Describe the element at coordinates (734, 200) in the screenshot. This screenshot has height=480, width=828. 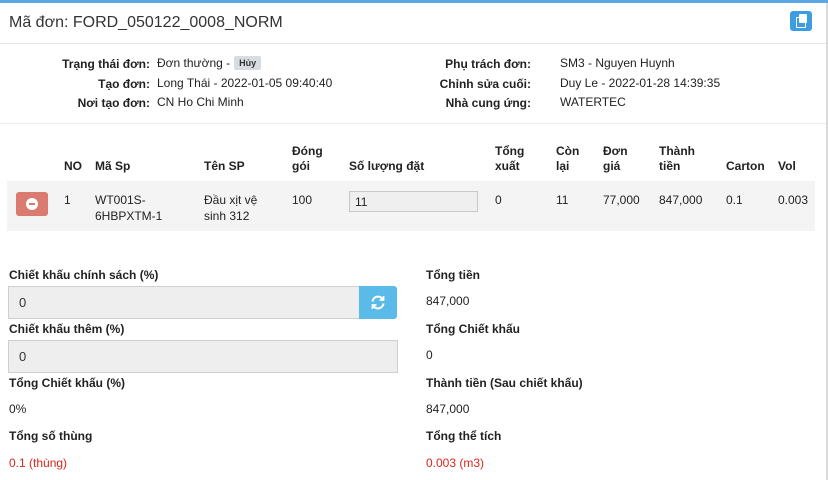
I see `cell-carton: 0.1` at that location.